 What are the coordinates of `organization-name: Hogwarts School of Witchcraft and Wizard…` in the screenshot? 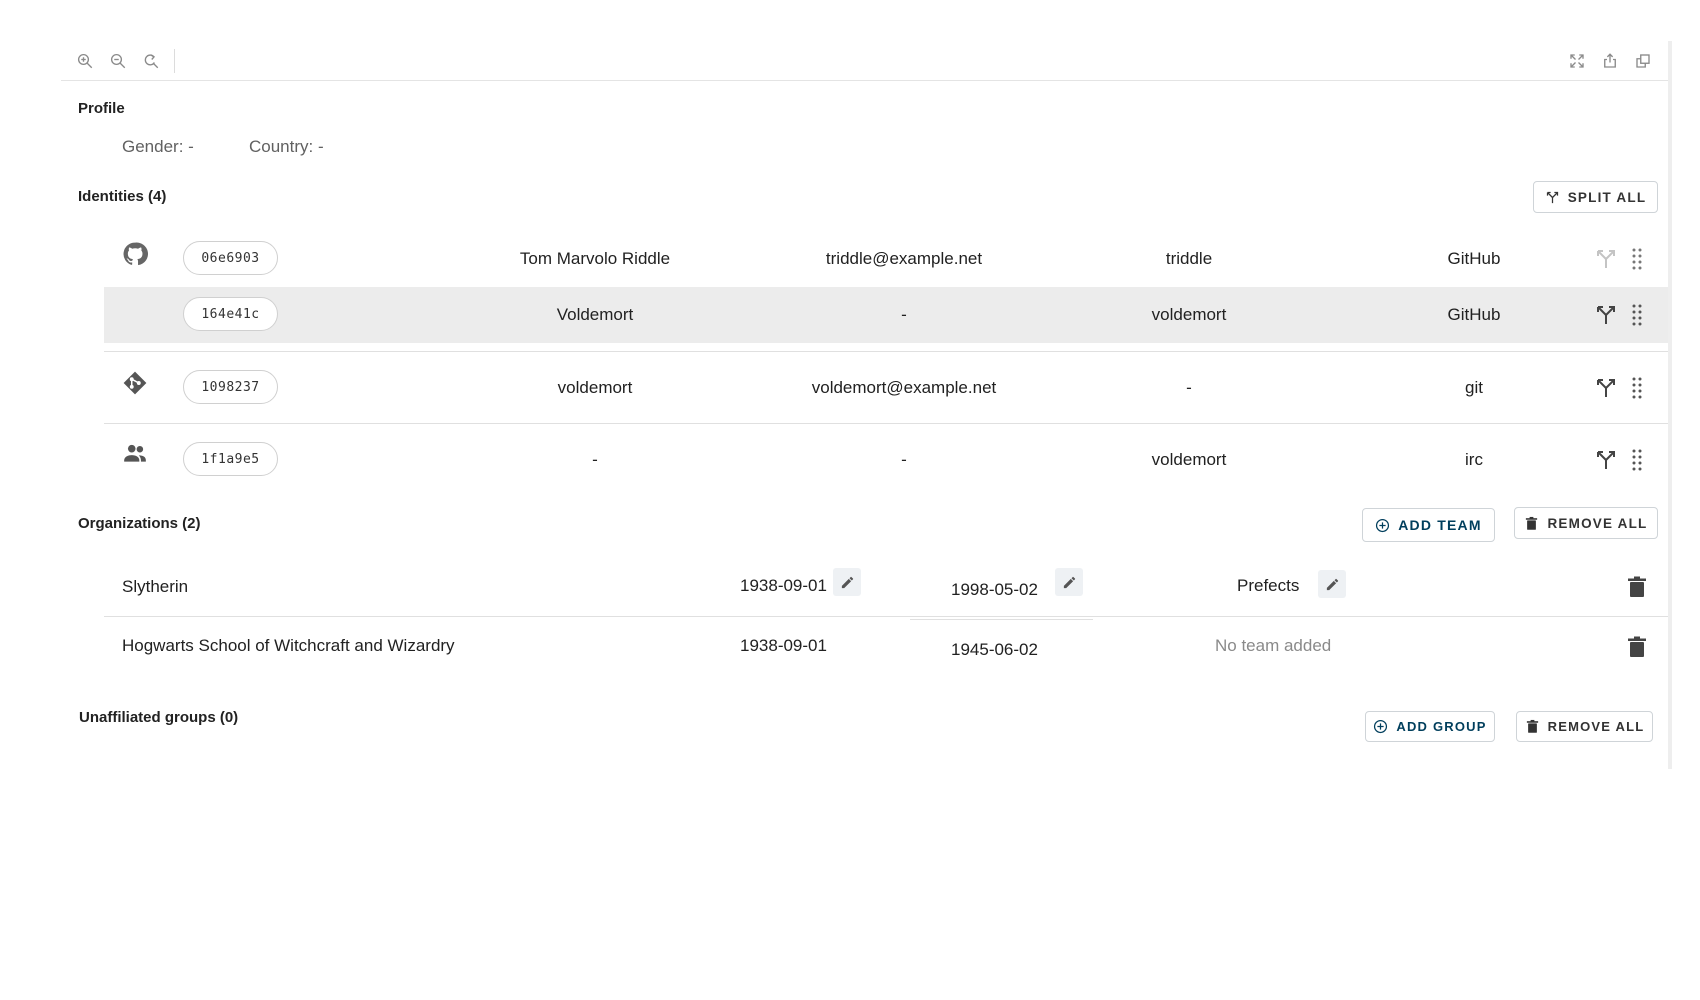 It's located at (288, 645).